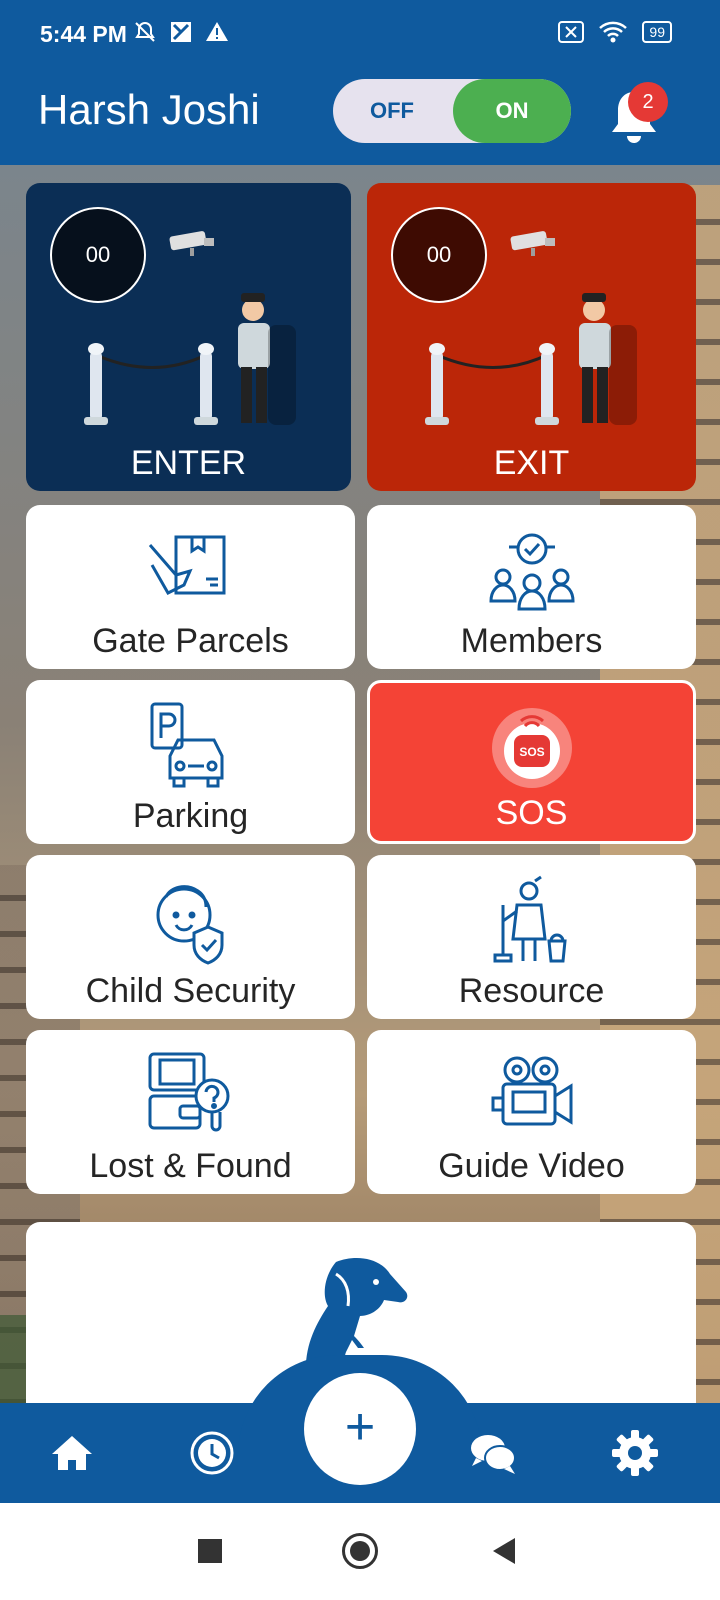  Describe the element at coordinates (512, 111) in the screenshot. I see `toggle-on-label: ON` at that location.